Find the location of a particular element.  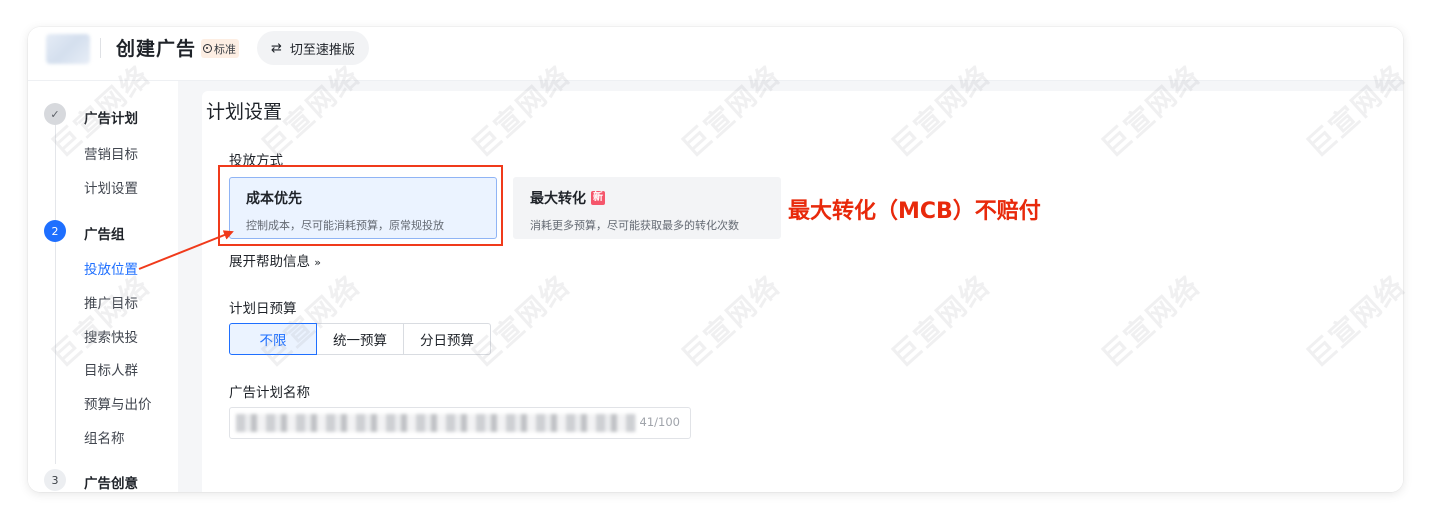

annotation-text: 最大转化（MCB）不赔付 is located at coordinates (914, 211).